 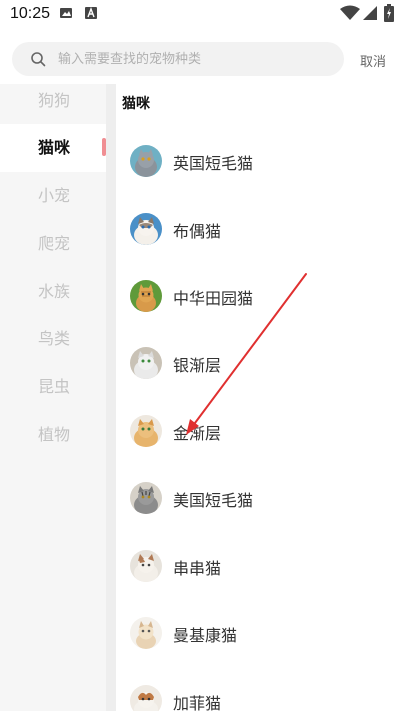 I want to click on sidebar-item-label: 狗狗, so click(x=54, y=100).